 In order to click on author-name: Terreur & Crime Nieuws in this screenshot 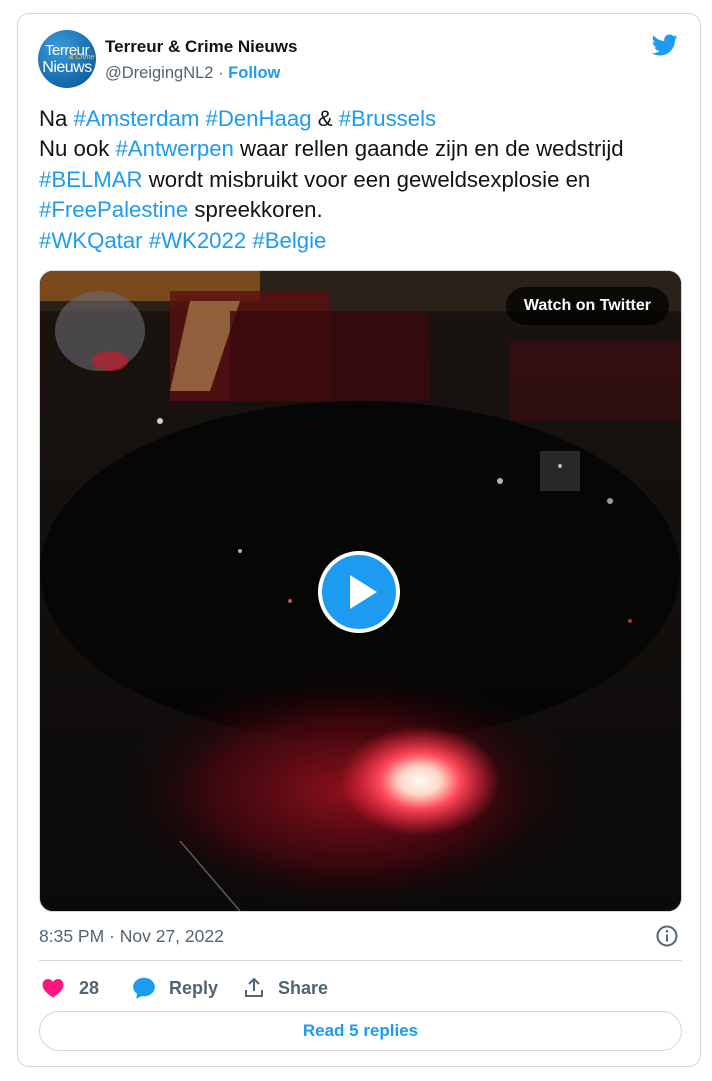, I will do `click(201, 47)`.